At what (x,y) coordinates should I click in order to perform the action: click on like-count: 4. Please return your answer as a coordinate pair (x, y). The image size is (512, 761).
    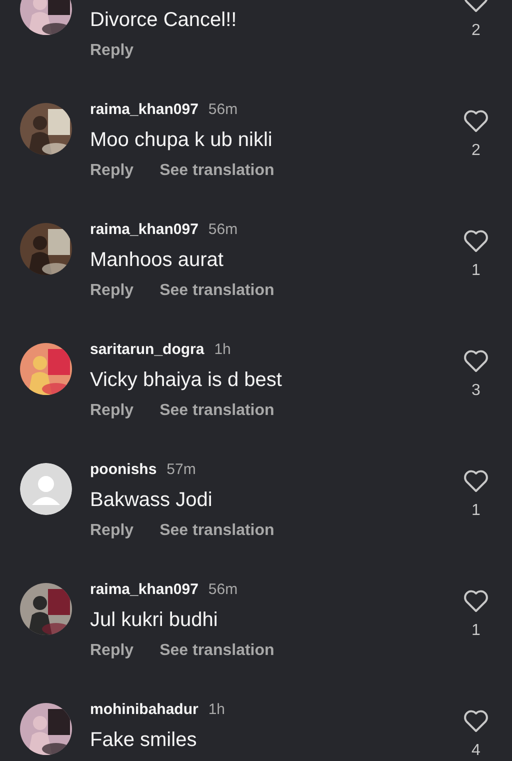
    Looking at the image, I should click on (476, 751).